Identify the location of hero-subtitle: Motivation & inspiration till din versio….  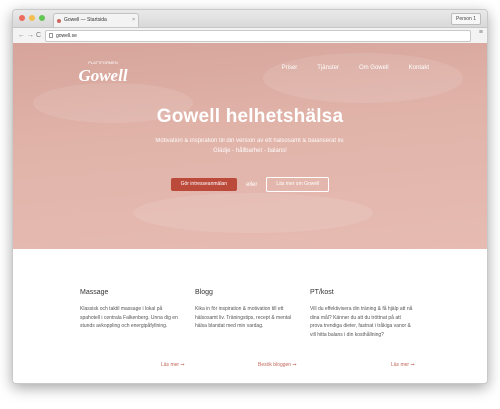
(250, 146).